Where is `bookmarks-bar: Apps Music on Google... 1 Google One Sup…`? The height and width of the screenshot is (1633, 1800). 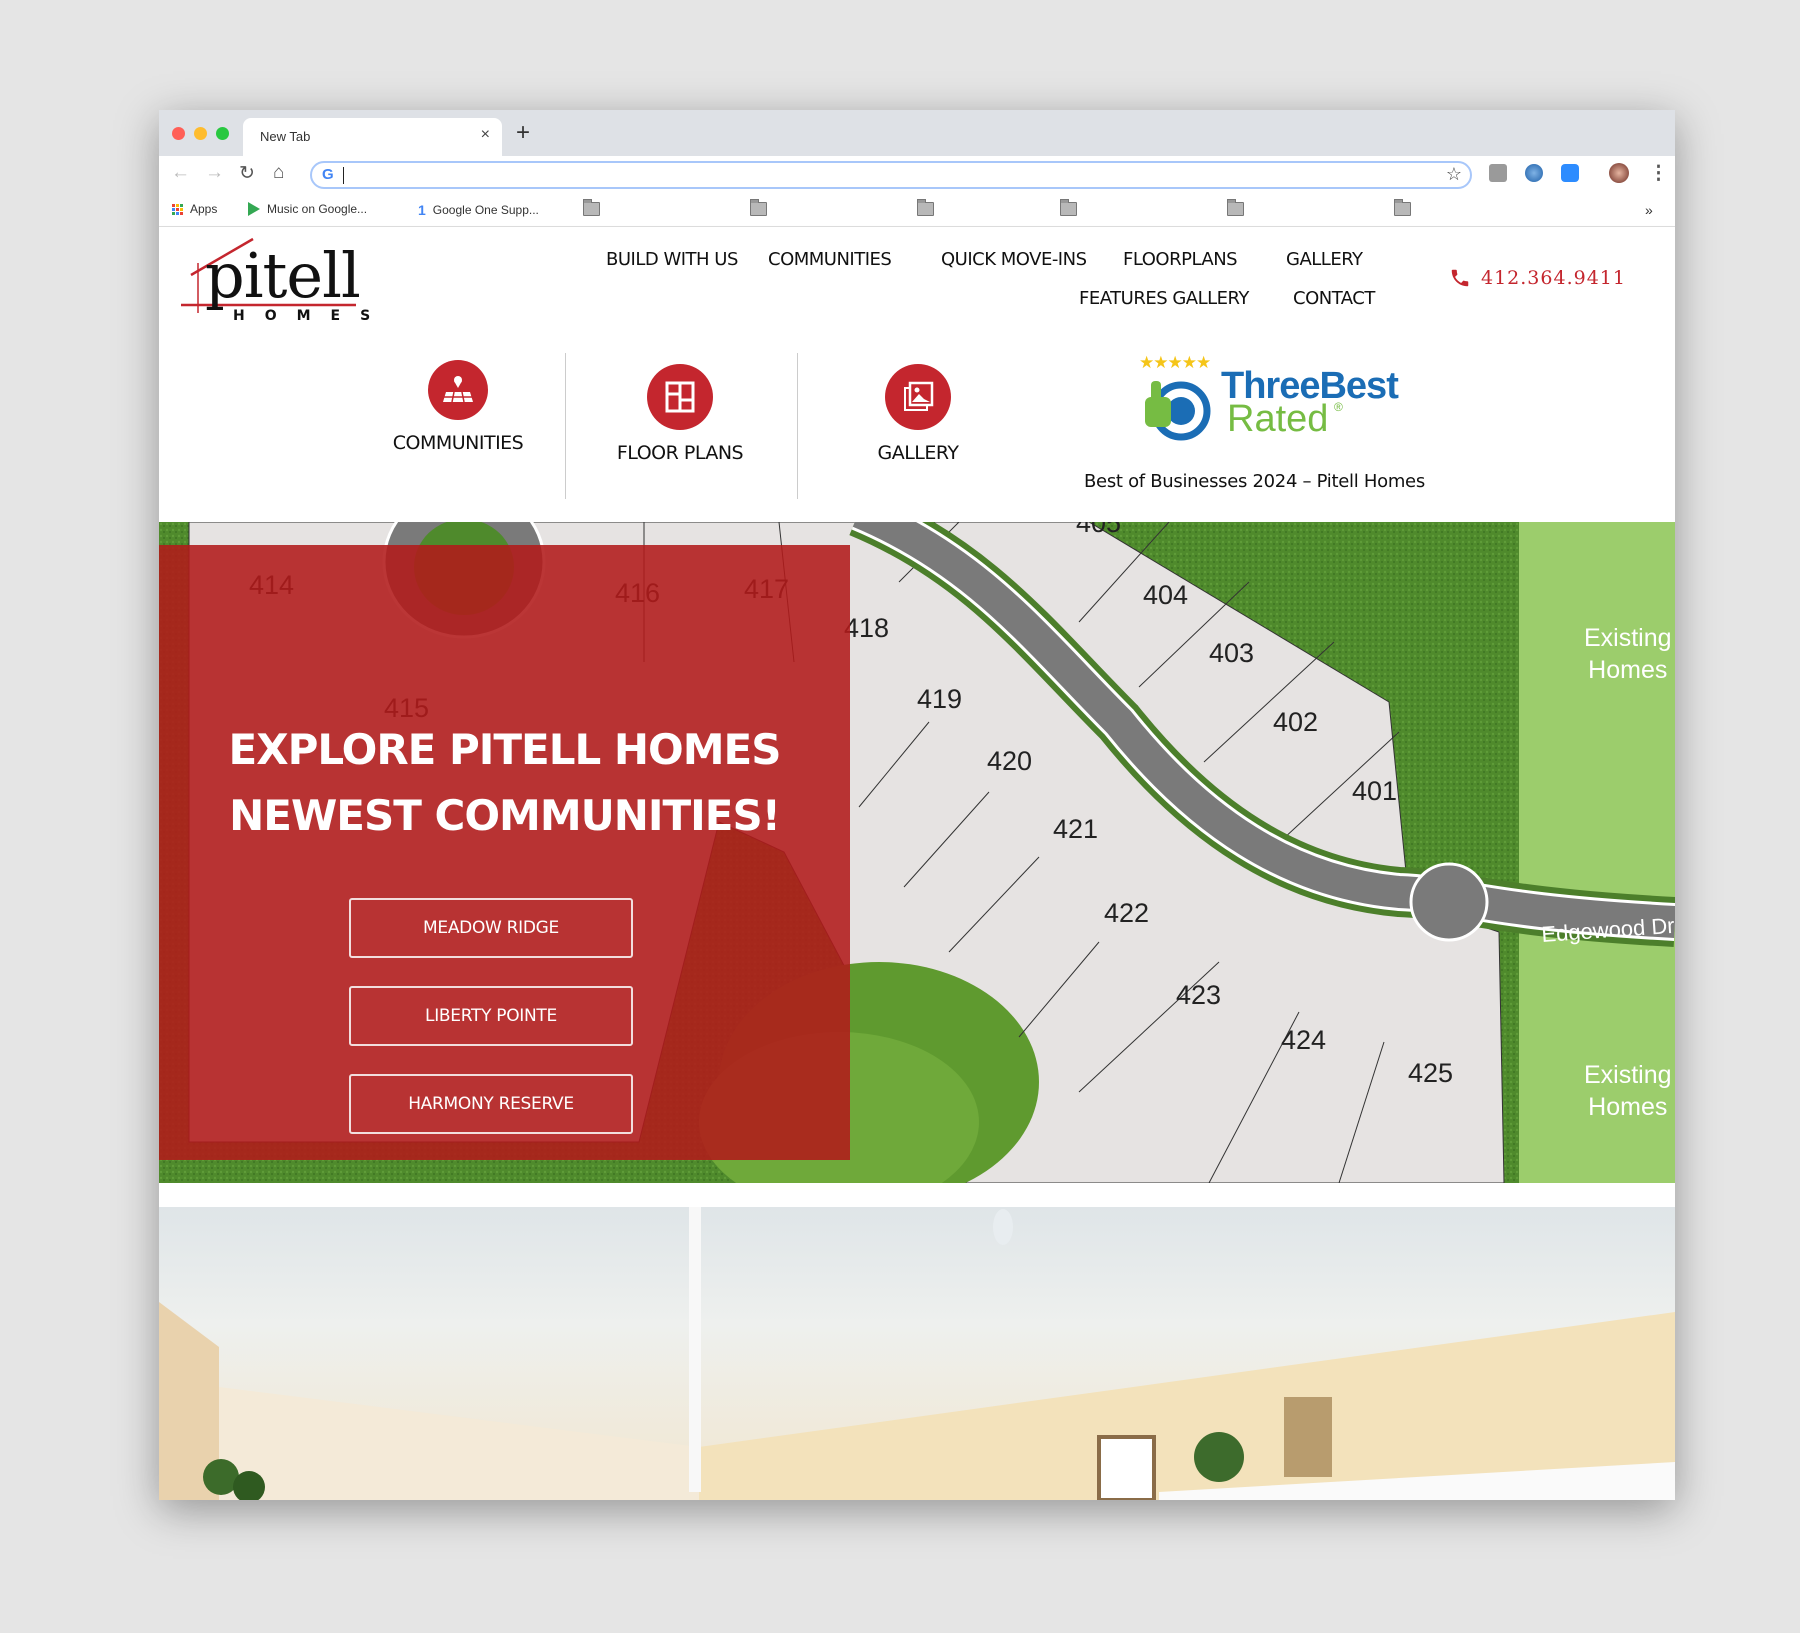
bookmarks-bar: Apps Music on Google... 1 Google One Sup… is located at coordinates (917, 210).